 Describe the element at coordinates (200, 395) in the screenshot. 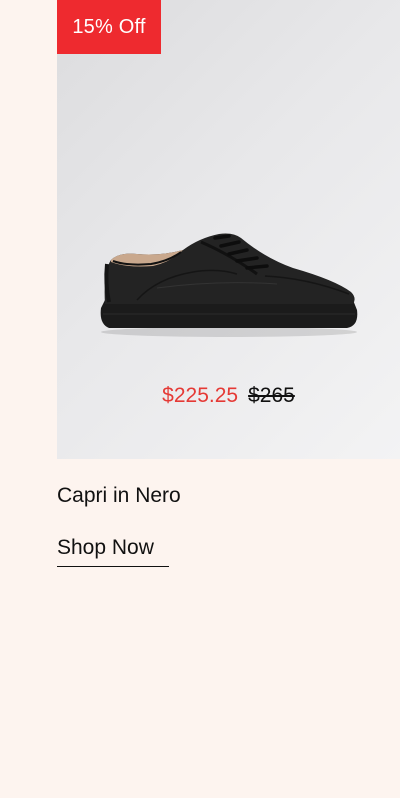

I see `sale-price: $225.25` at that location.